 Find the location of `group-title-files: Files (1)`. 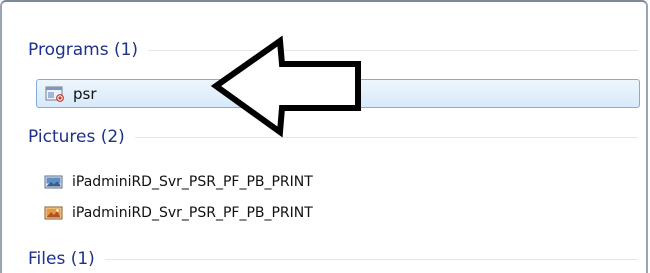

group-title-files: Files (1) is located at coordinates (61, 259).